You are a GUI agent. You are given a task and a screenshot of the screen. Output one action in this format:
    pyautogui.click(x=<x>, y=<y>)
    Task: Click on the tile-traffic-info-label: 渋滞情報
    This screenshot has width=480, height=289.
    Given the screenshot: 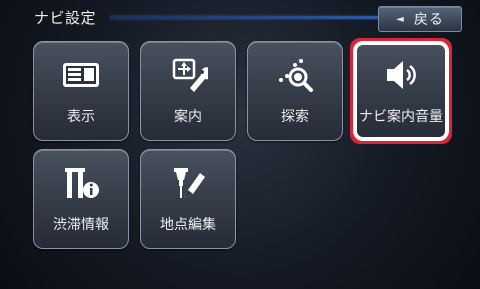 What is the action you would take?
    pyautogui.click(x=81, y=225)
    